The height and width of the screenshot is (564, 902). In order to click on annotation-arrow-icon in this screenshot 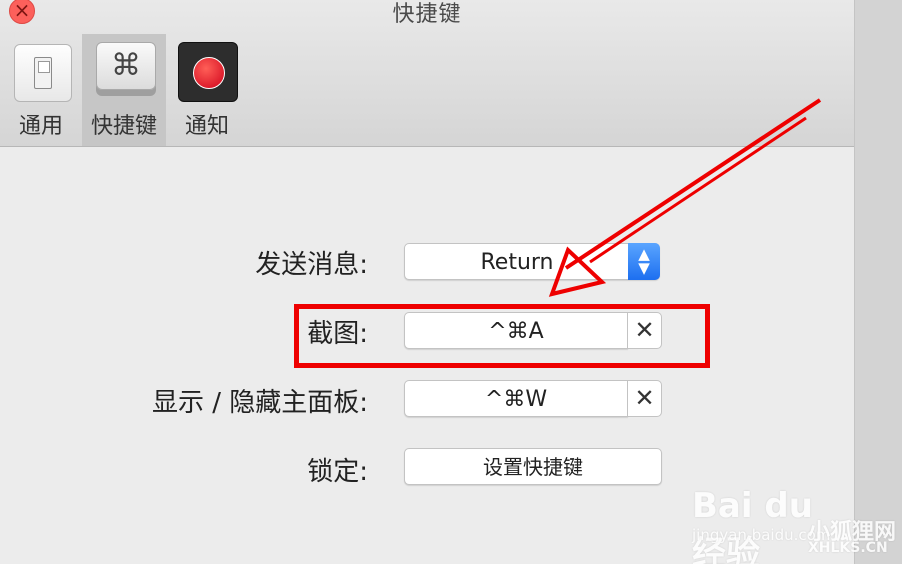, I will do `click(685, 197)`.